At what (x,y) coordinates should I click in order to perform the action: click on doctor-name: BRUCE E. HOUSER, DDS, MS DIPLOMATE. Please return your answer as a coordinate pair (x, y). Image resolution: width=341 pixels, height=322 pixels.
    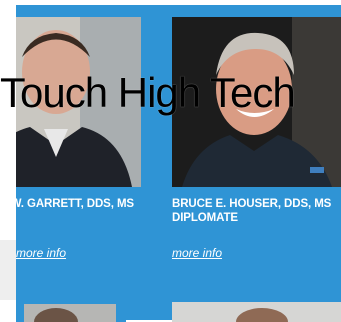
    Looking at the image, I should click on (252, 211).